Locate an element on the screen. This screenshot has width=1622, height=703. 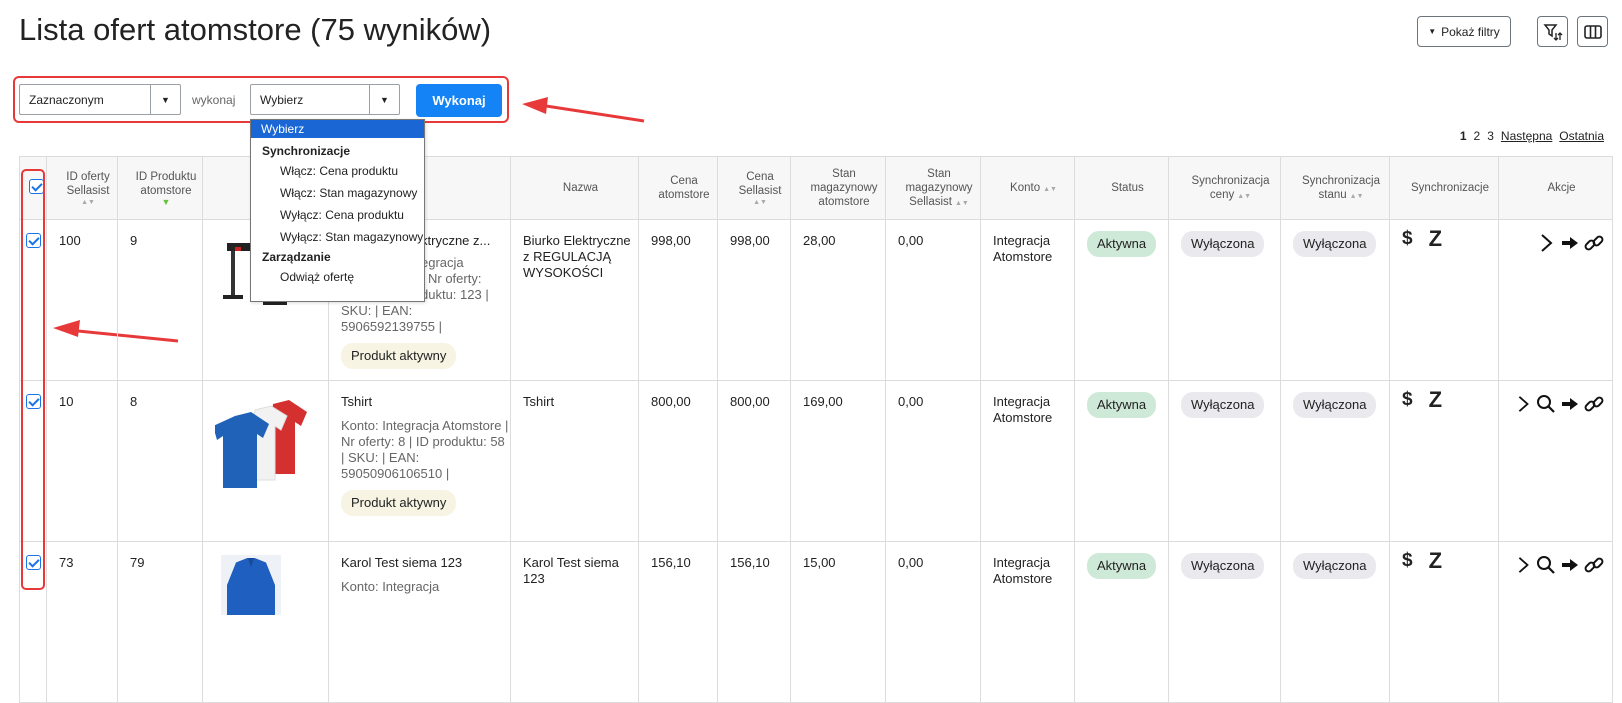
page-3: 3 is located at coordinates (1490, 136).